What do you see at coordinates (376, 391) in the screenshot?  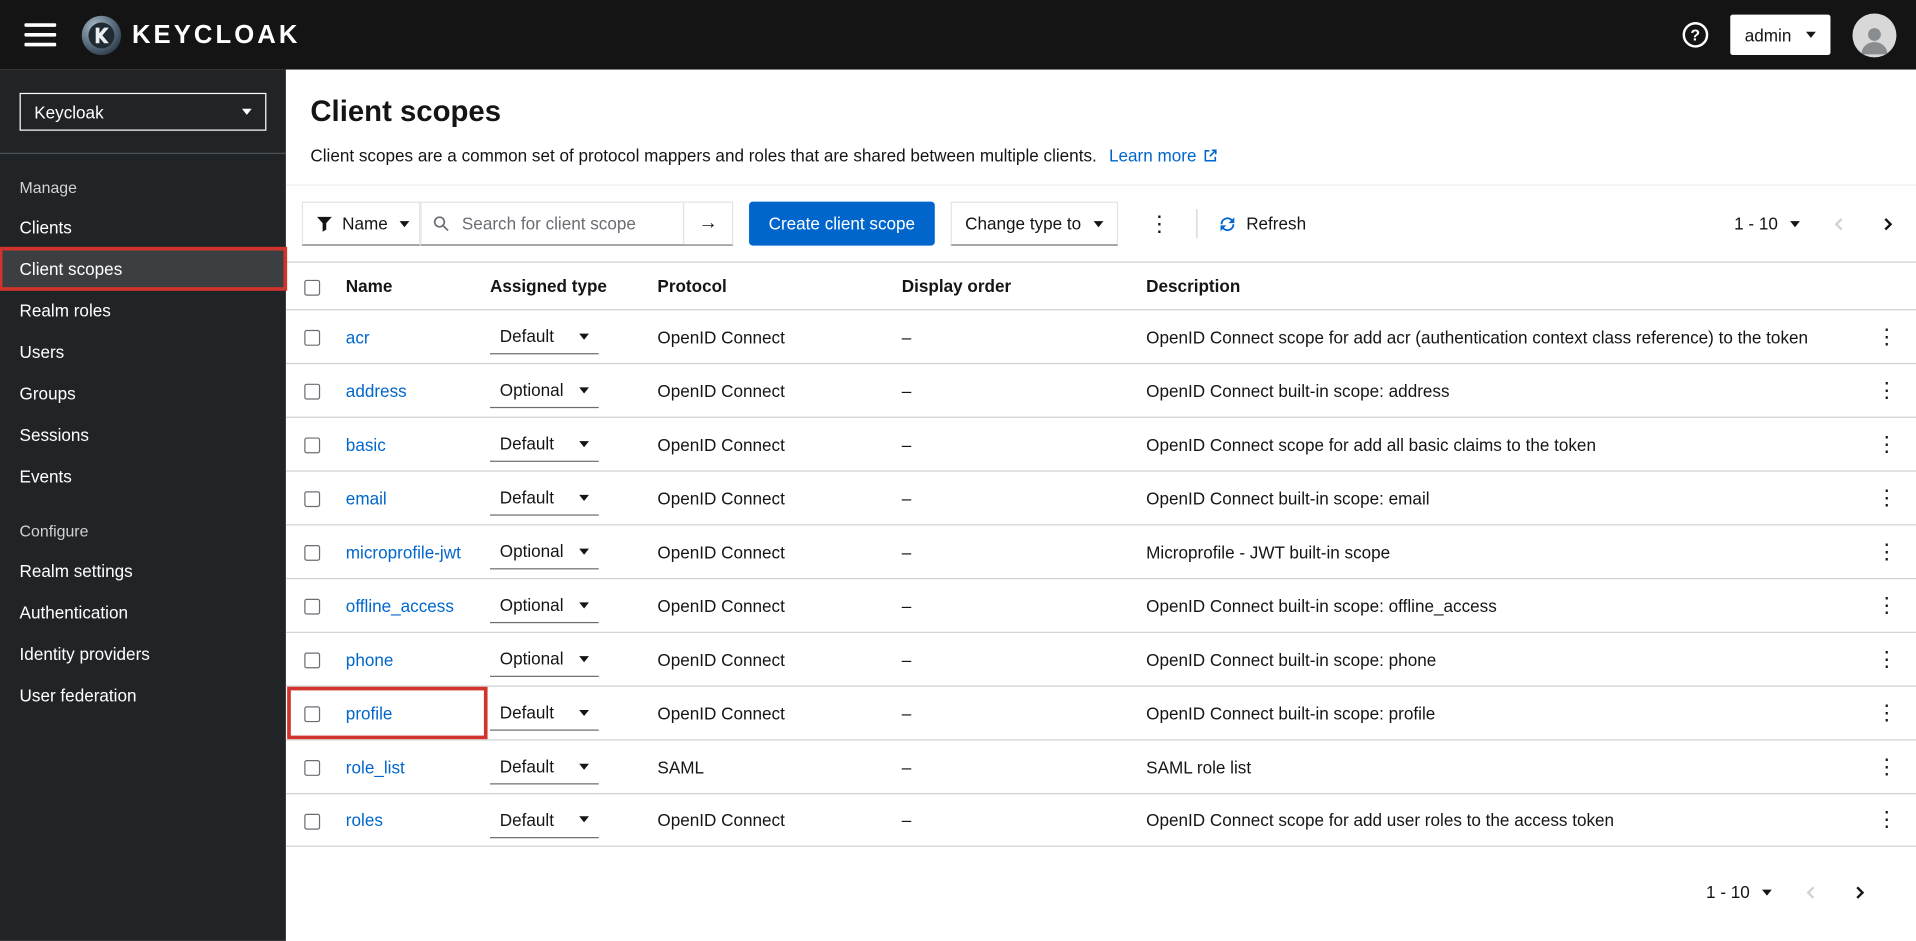 I see `scope-name-link: address` at bounding box center [376, 391].